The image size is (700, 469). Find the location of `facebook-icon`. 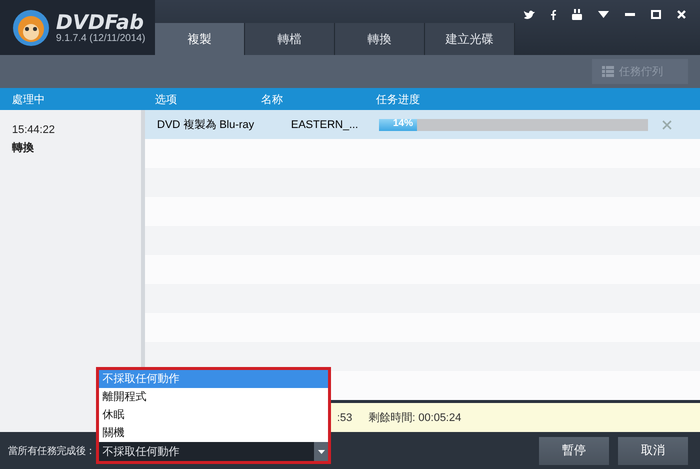

facebook-icon is located at coordinates (553, 15).